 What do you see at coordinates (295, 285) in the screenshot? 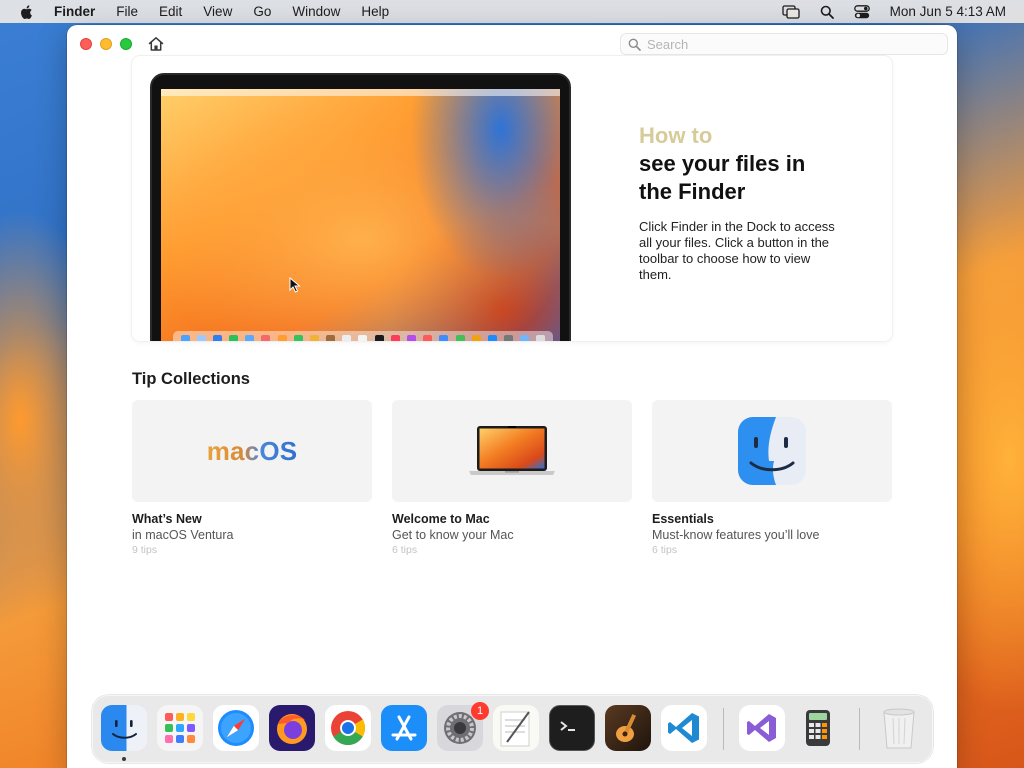
I see `pointer-cursor-icon` at bounding box center [295, 285].